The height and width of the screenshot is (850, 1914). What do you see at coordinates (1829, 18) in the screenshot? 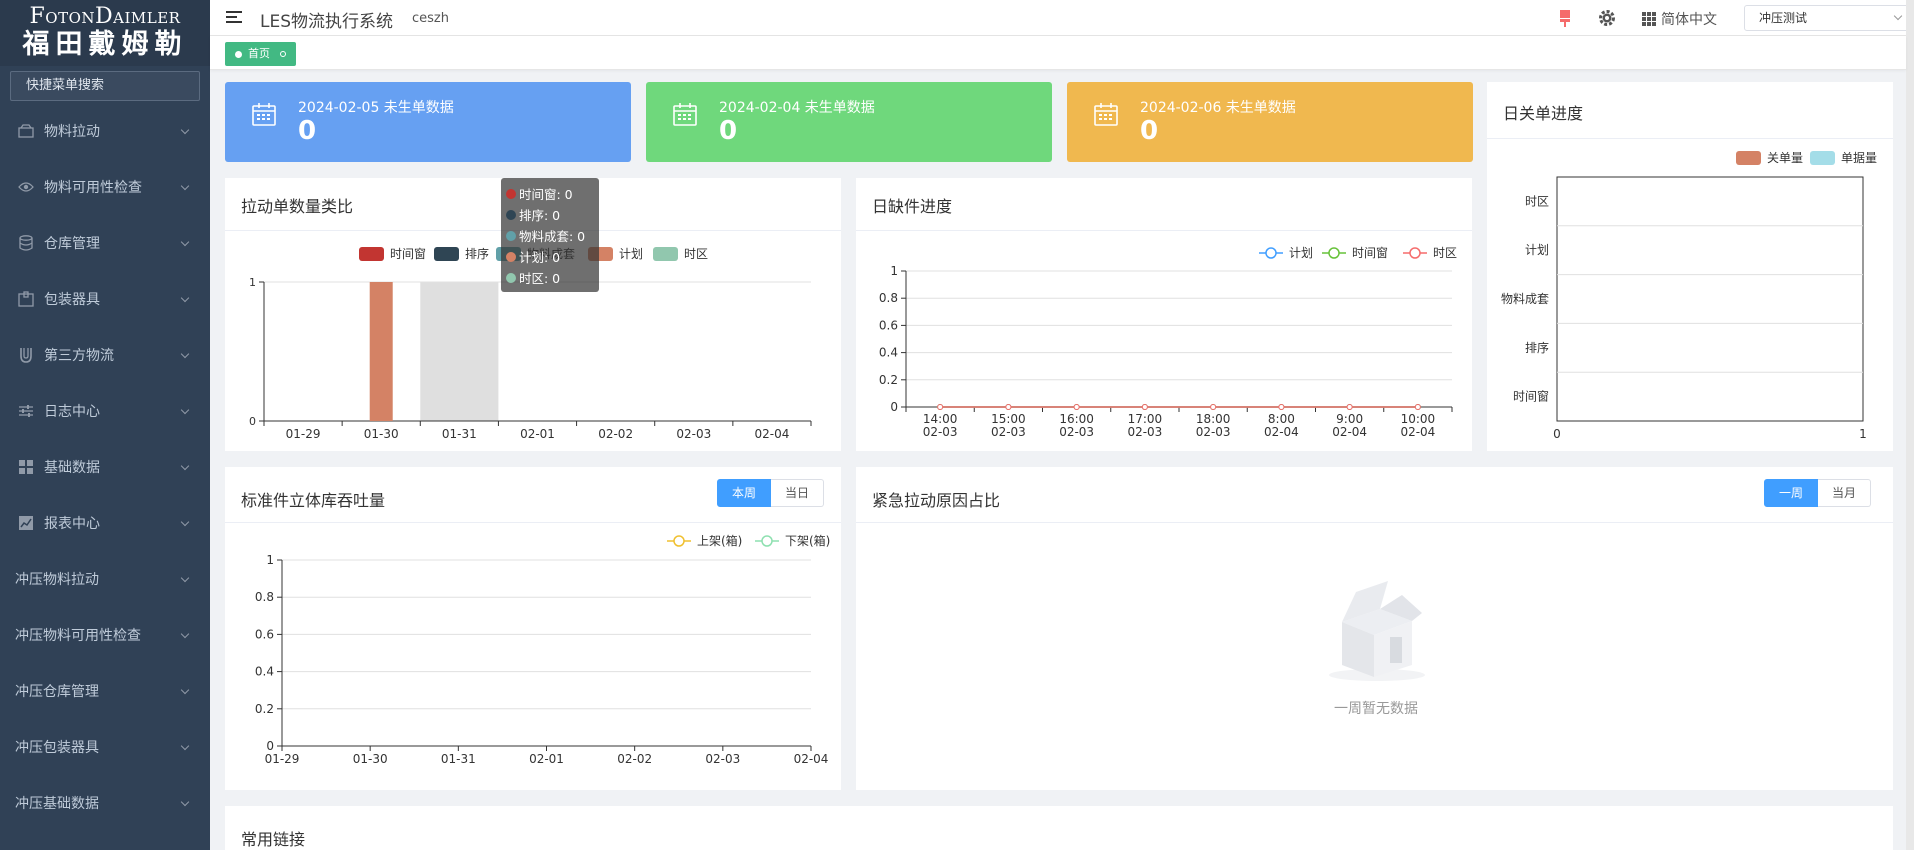
I see `factory-select: 冲压测试` at bounding box center [1829, 18].